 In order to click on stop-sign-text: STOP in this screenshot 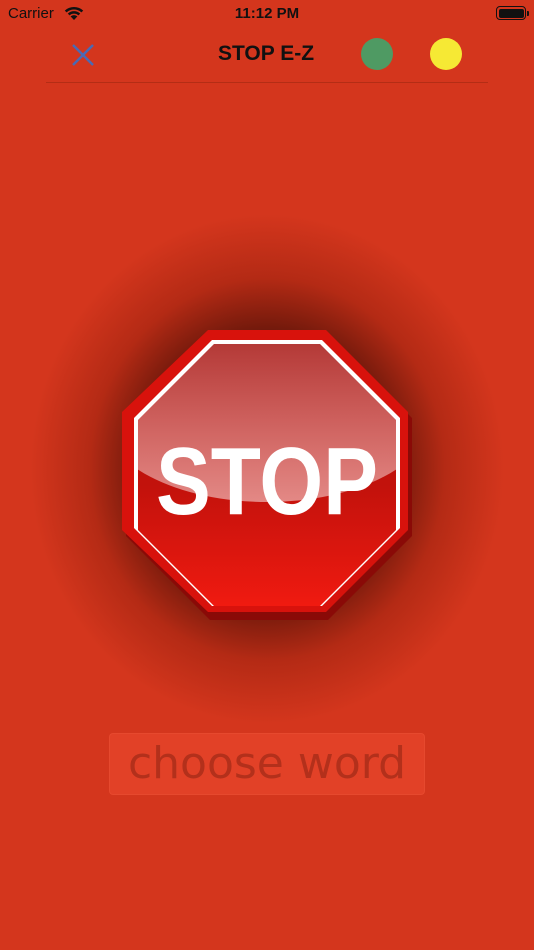, I will do `click(267, 481)`.